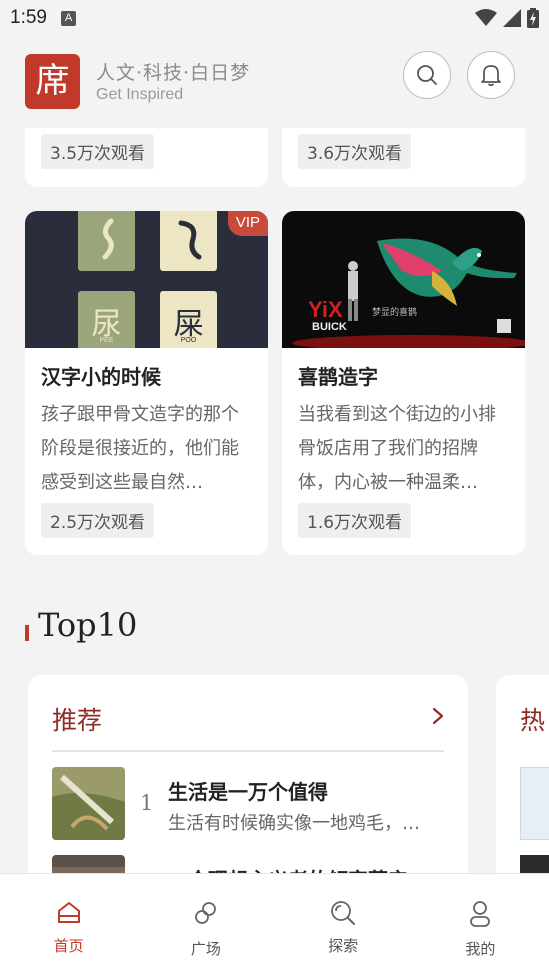 This screenshot has width=549, height=977. What do you see at coordinates (140, 94) in the screenshot?
I see `header-tagline: Get Inspired` at bounding box center [140, 94].